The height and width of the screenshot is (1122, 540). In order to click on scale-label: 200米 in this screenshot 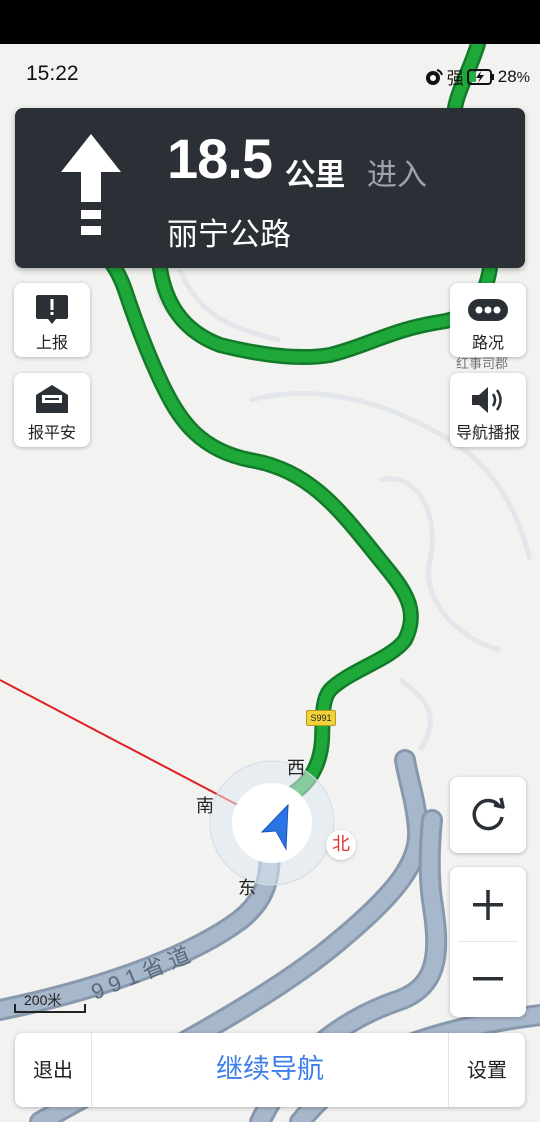, I will do `click(43, 1000)`.